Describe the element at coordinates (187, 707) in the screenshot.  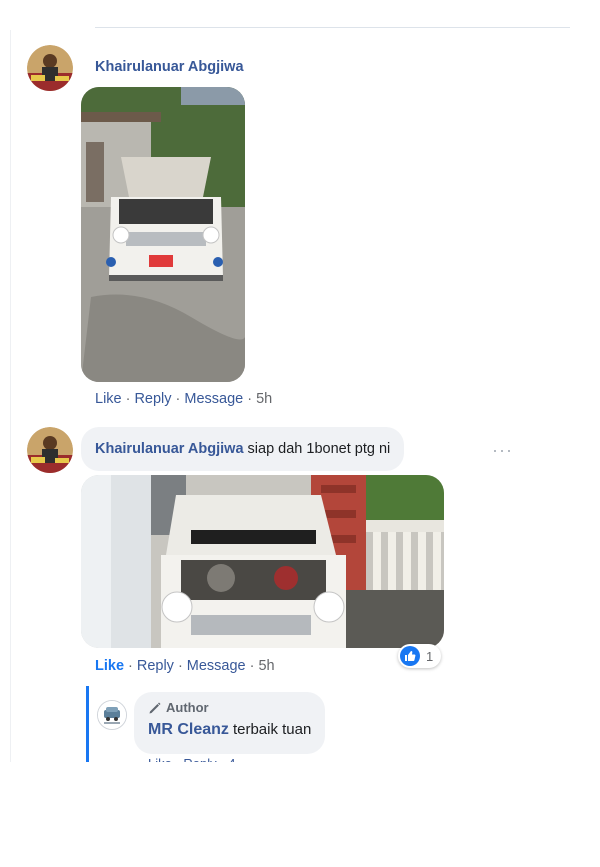
I see `author-badge-label: Author` at that location.